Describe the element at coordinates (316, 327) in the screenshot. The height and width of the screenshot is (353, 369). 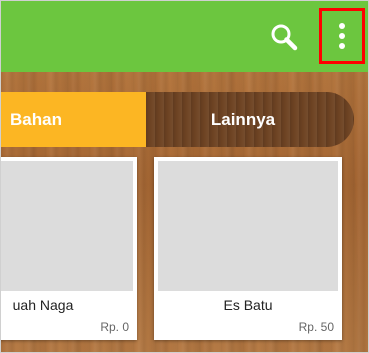
I see `product-price: Rp. 50` at that location.